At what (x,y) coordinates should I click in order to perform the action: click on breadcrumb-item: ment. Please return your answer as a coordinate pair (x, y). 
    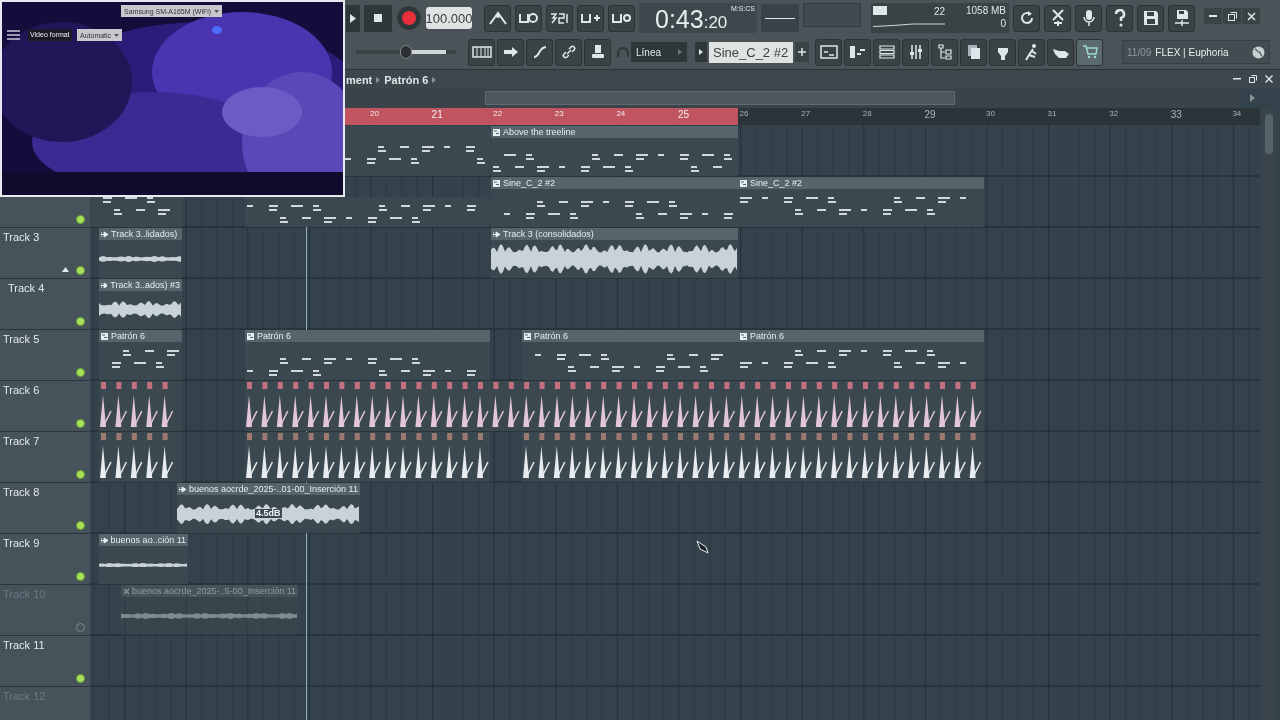
    Looking at the image, I should click on (359, 80).